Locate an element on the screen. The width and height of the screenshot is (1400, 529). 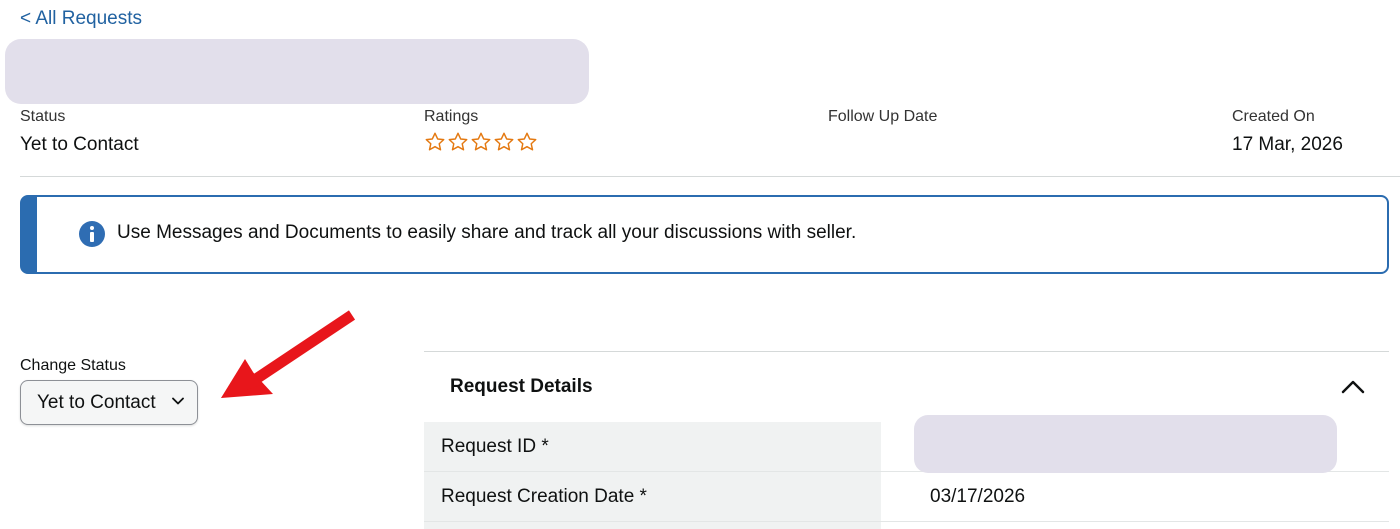
chevron-down-icon is located at coordinates (178, 401).